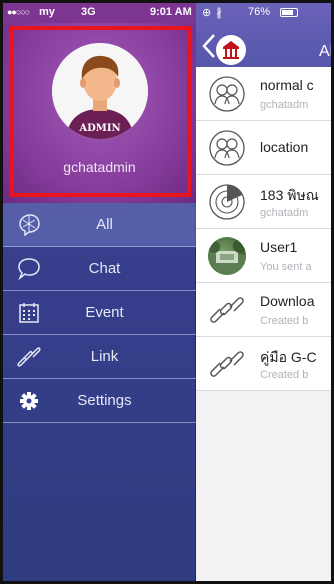 The height and width of the screenshot is (584, 334). What do you see at coordinates (287, 85) in the screenshot?
I see `room-title: normal c` at bounding box center [287, 85].